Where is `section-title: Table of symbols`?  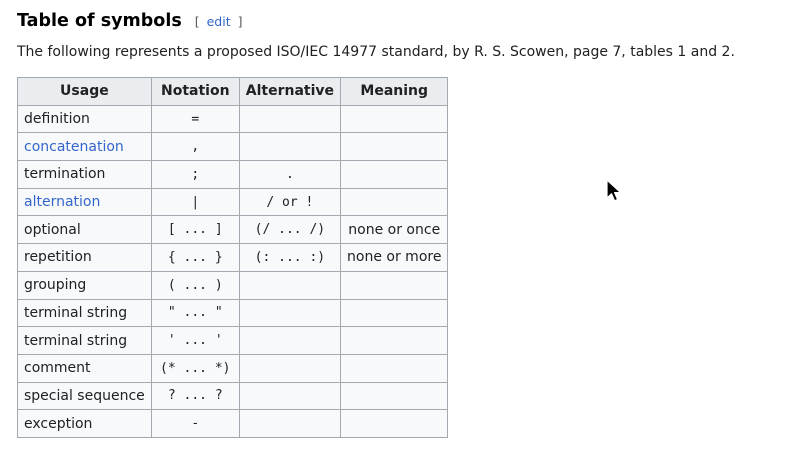
section-title: Table of symbols is located at coordinates (99, 21).